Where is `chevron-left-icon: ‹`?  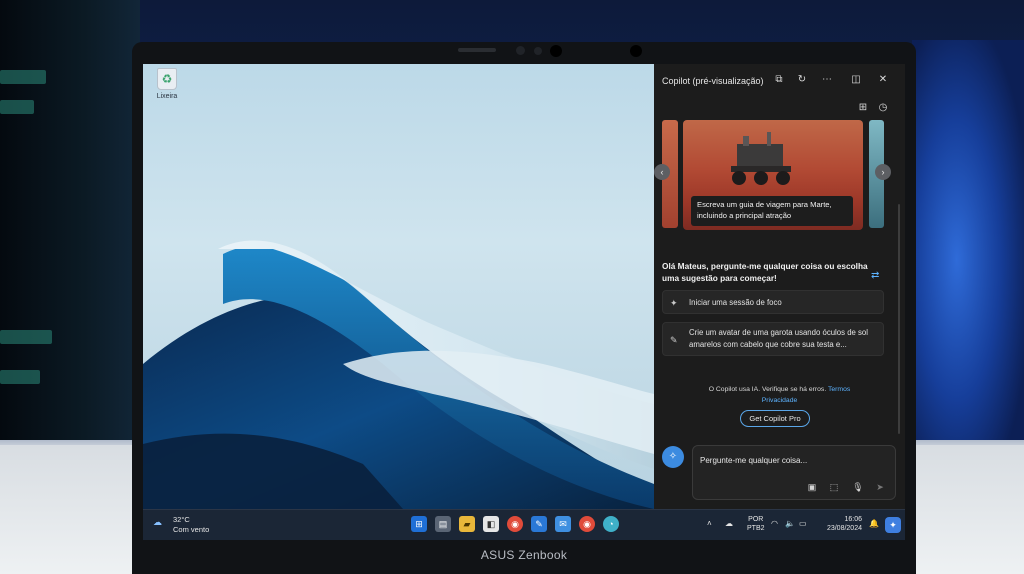
chevron-left-icon: ‹ is located at coordinates (662, 172).